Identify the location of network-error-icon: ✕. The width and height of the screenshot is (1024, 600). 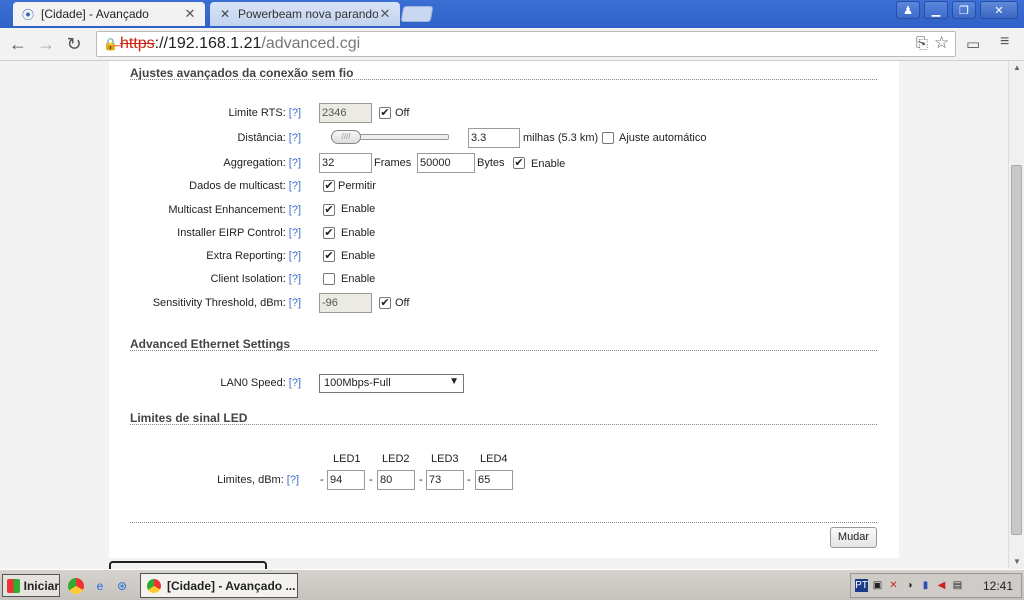
(893, 585).